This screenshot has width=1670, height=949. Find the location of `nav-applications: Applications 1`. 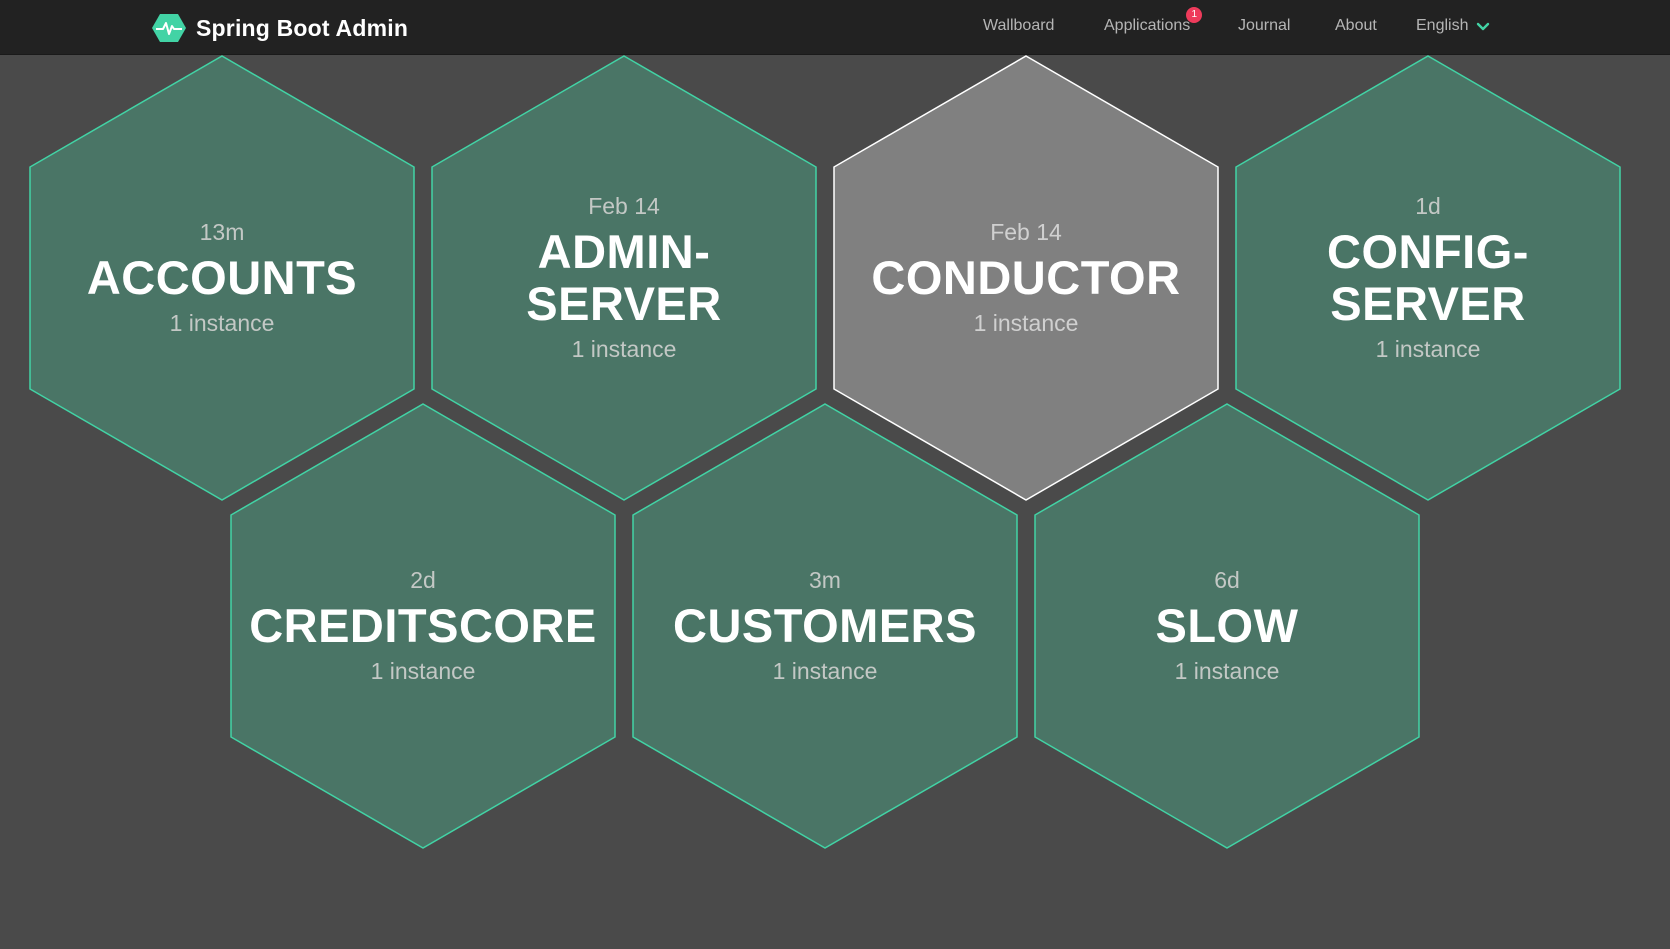

nav-applications: Applications 1 is located at coordinates (1153, 21).